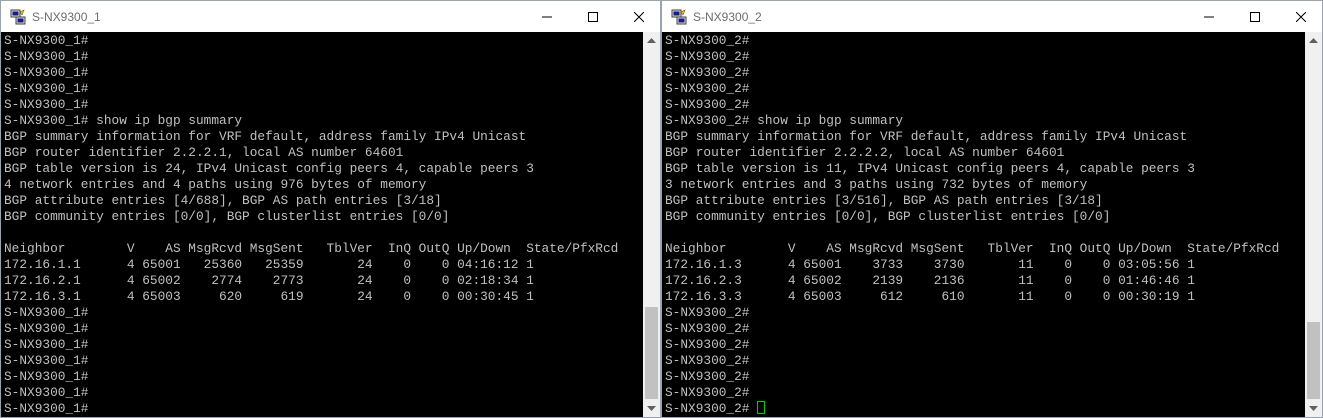 The width and height of the screenshot is (1323, 418). I want to click on active-prompt: S-NX9300_2#, so click(711, 408).